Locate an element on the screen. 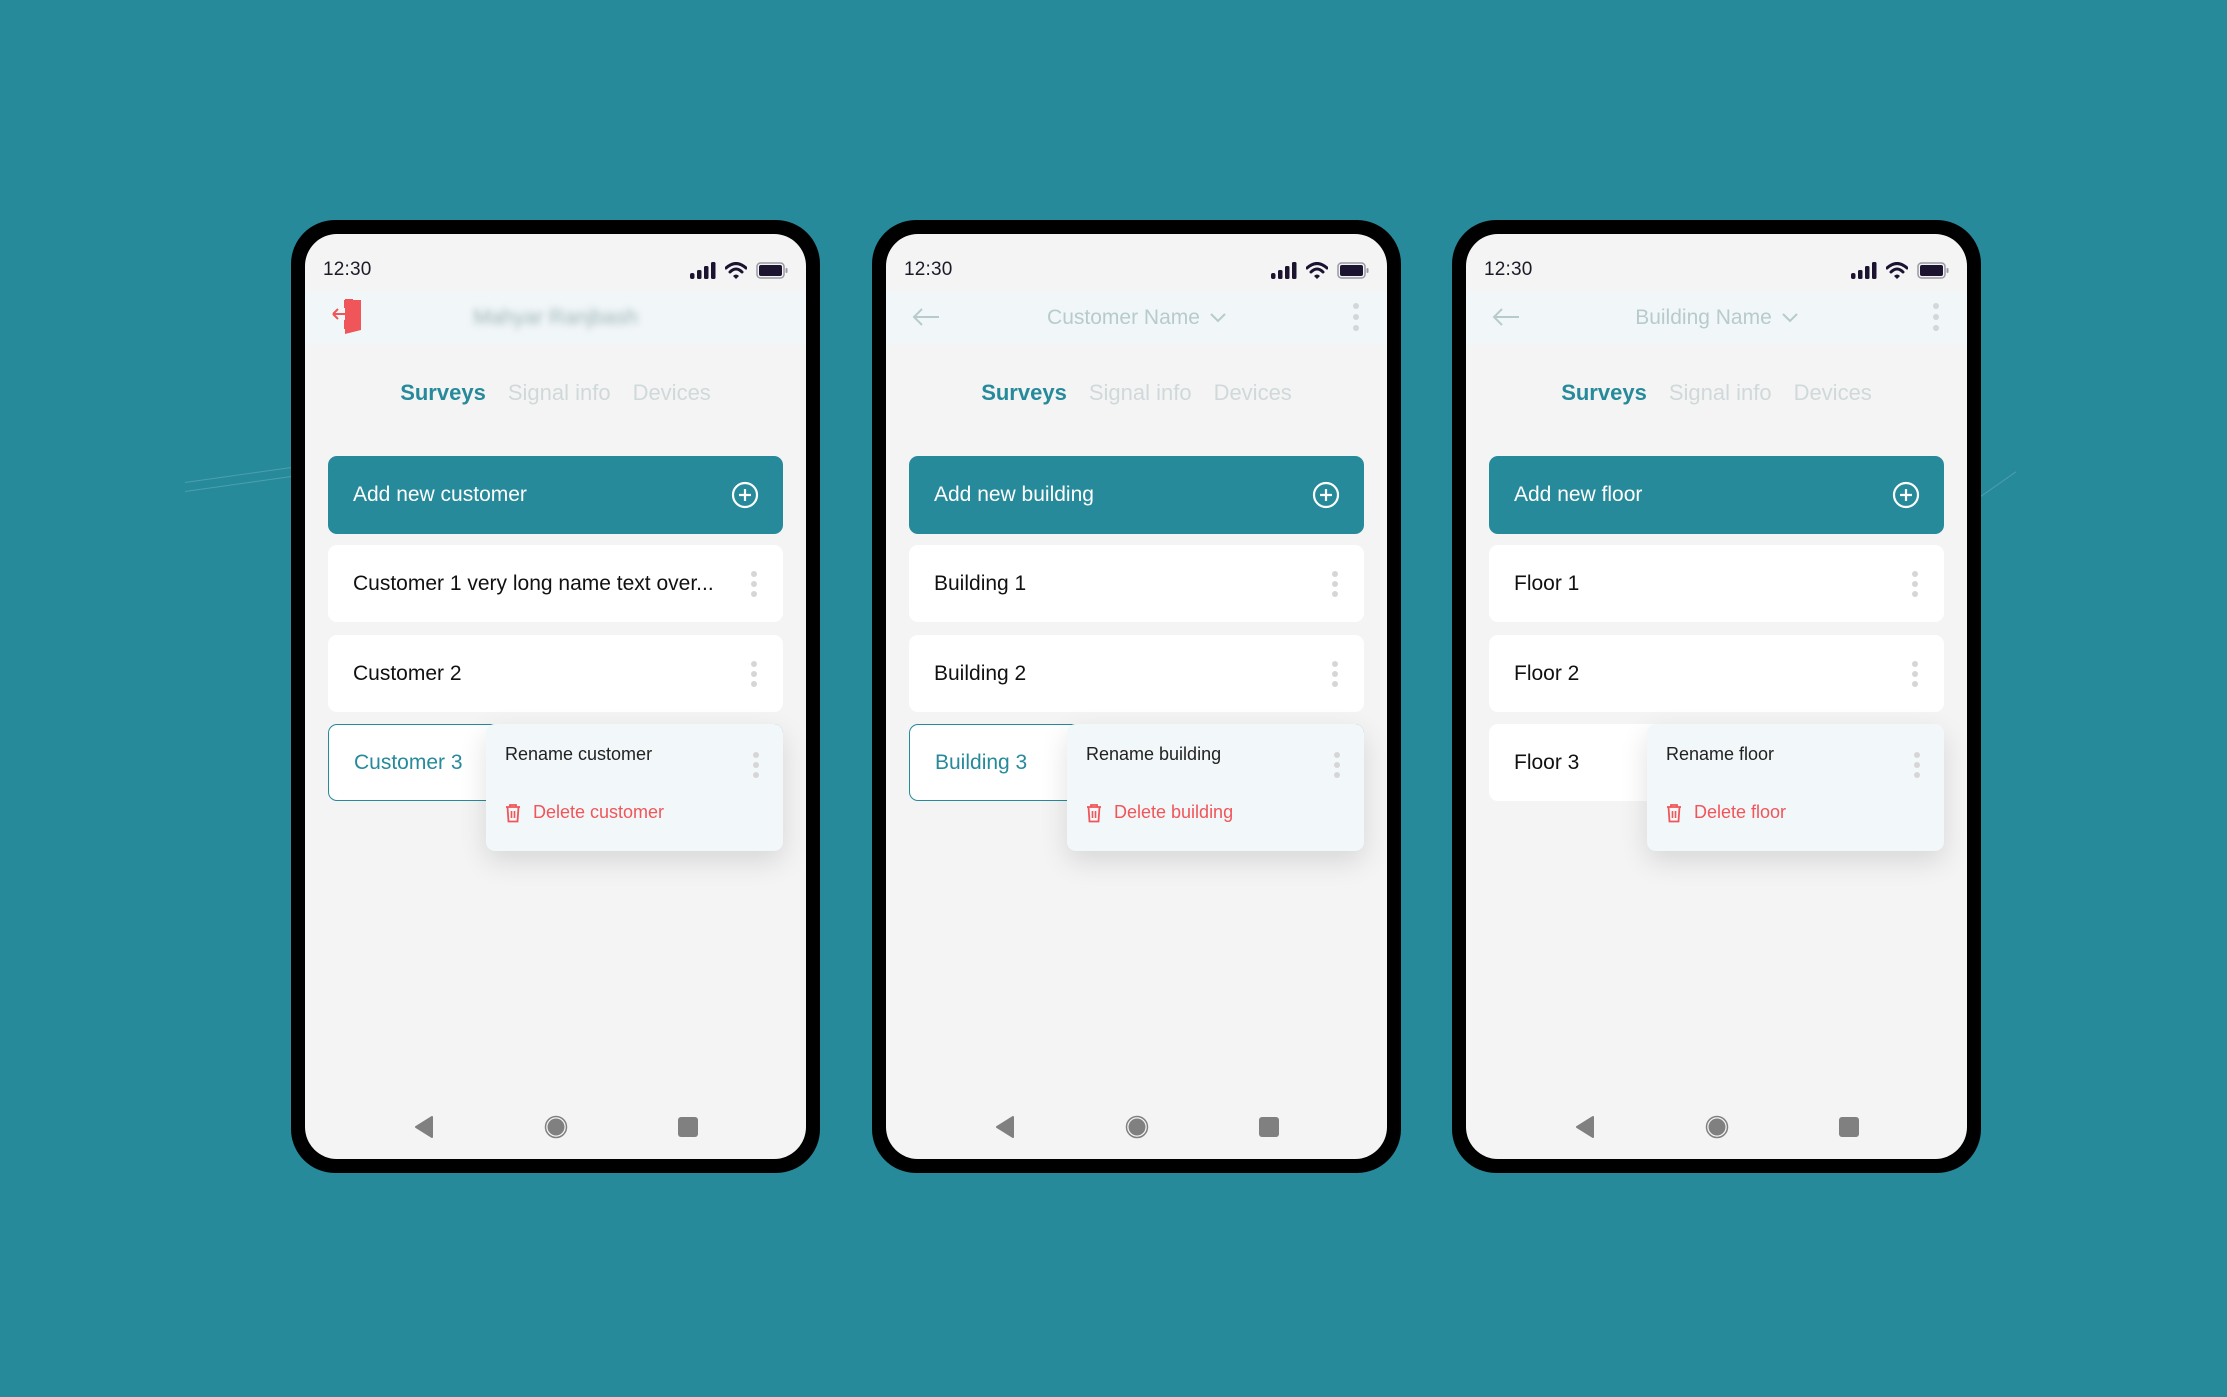 The width and height of the screenshot is (2227, 1397). rename-menu-item: Rename customer is located at coordinates (578, 754).